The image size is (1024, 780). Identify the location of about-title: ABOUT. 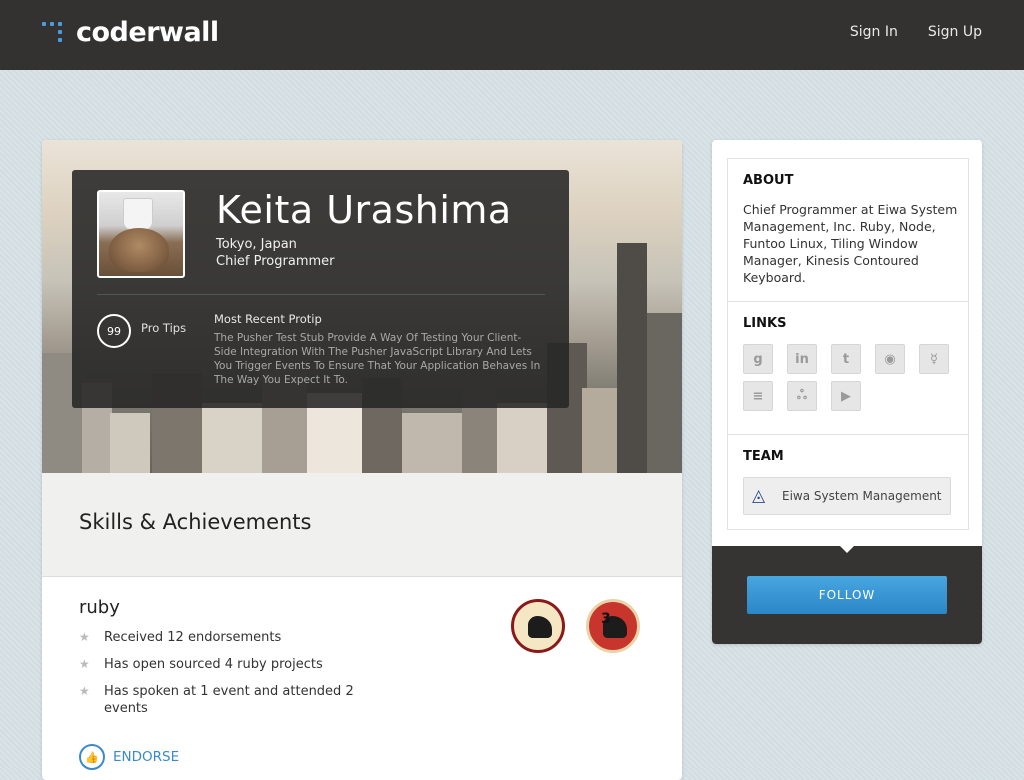
(768, 180).